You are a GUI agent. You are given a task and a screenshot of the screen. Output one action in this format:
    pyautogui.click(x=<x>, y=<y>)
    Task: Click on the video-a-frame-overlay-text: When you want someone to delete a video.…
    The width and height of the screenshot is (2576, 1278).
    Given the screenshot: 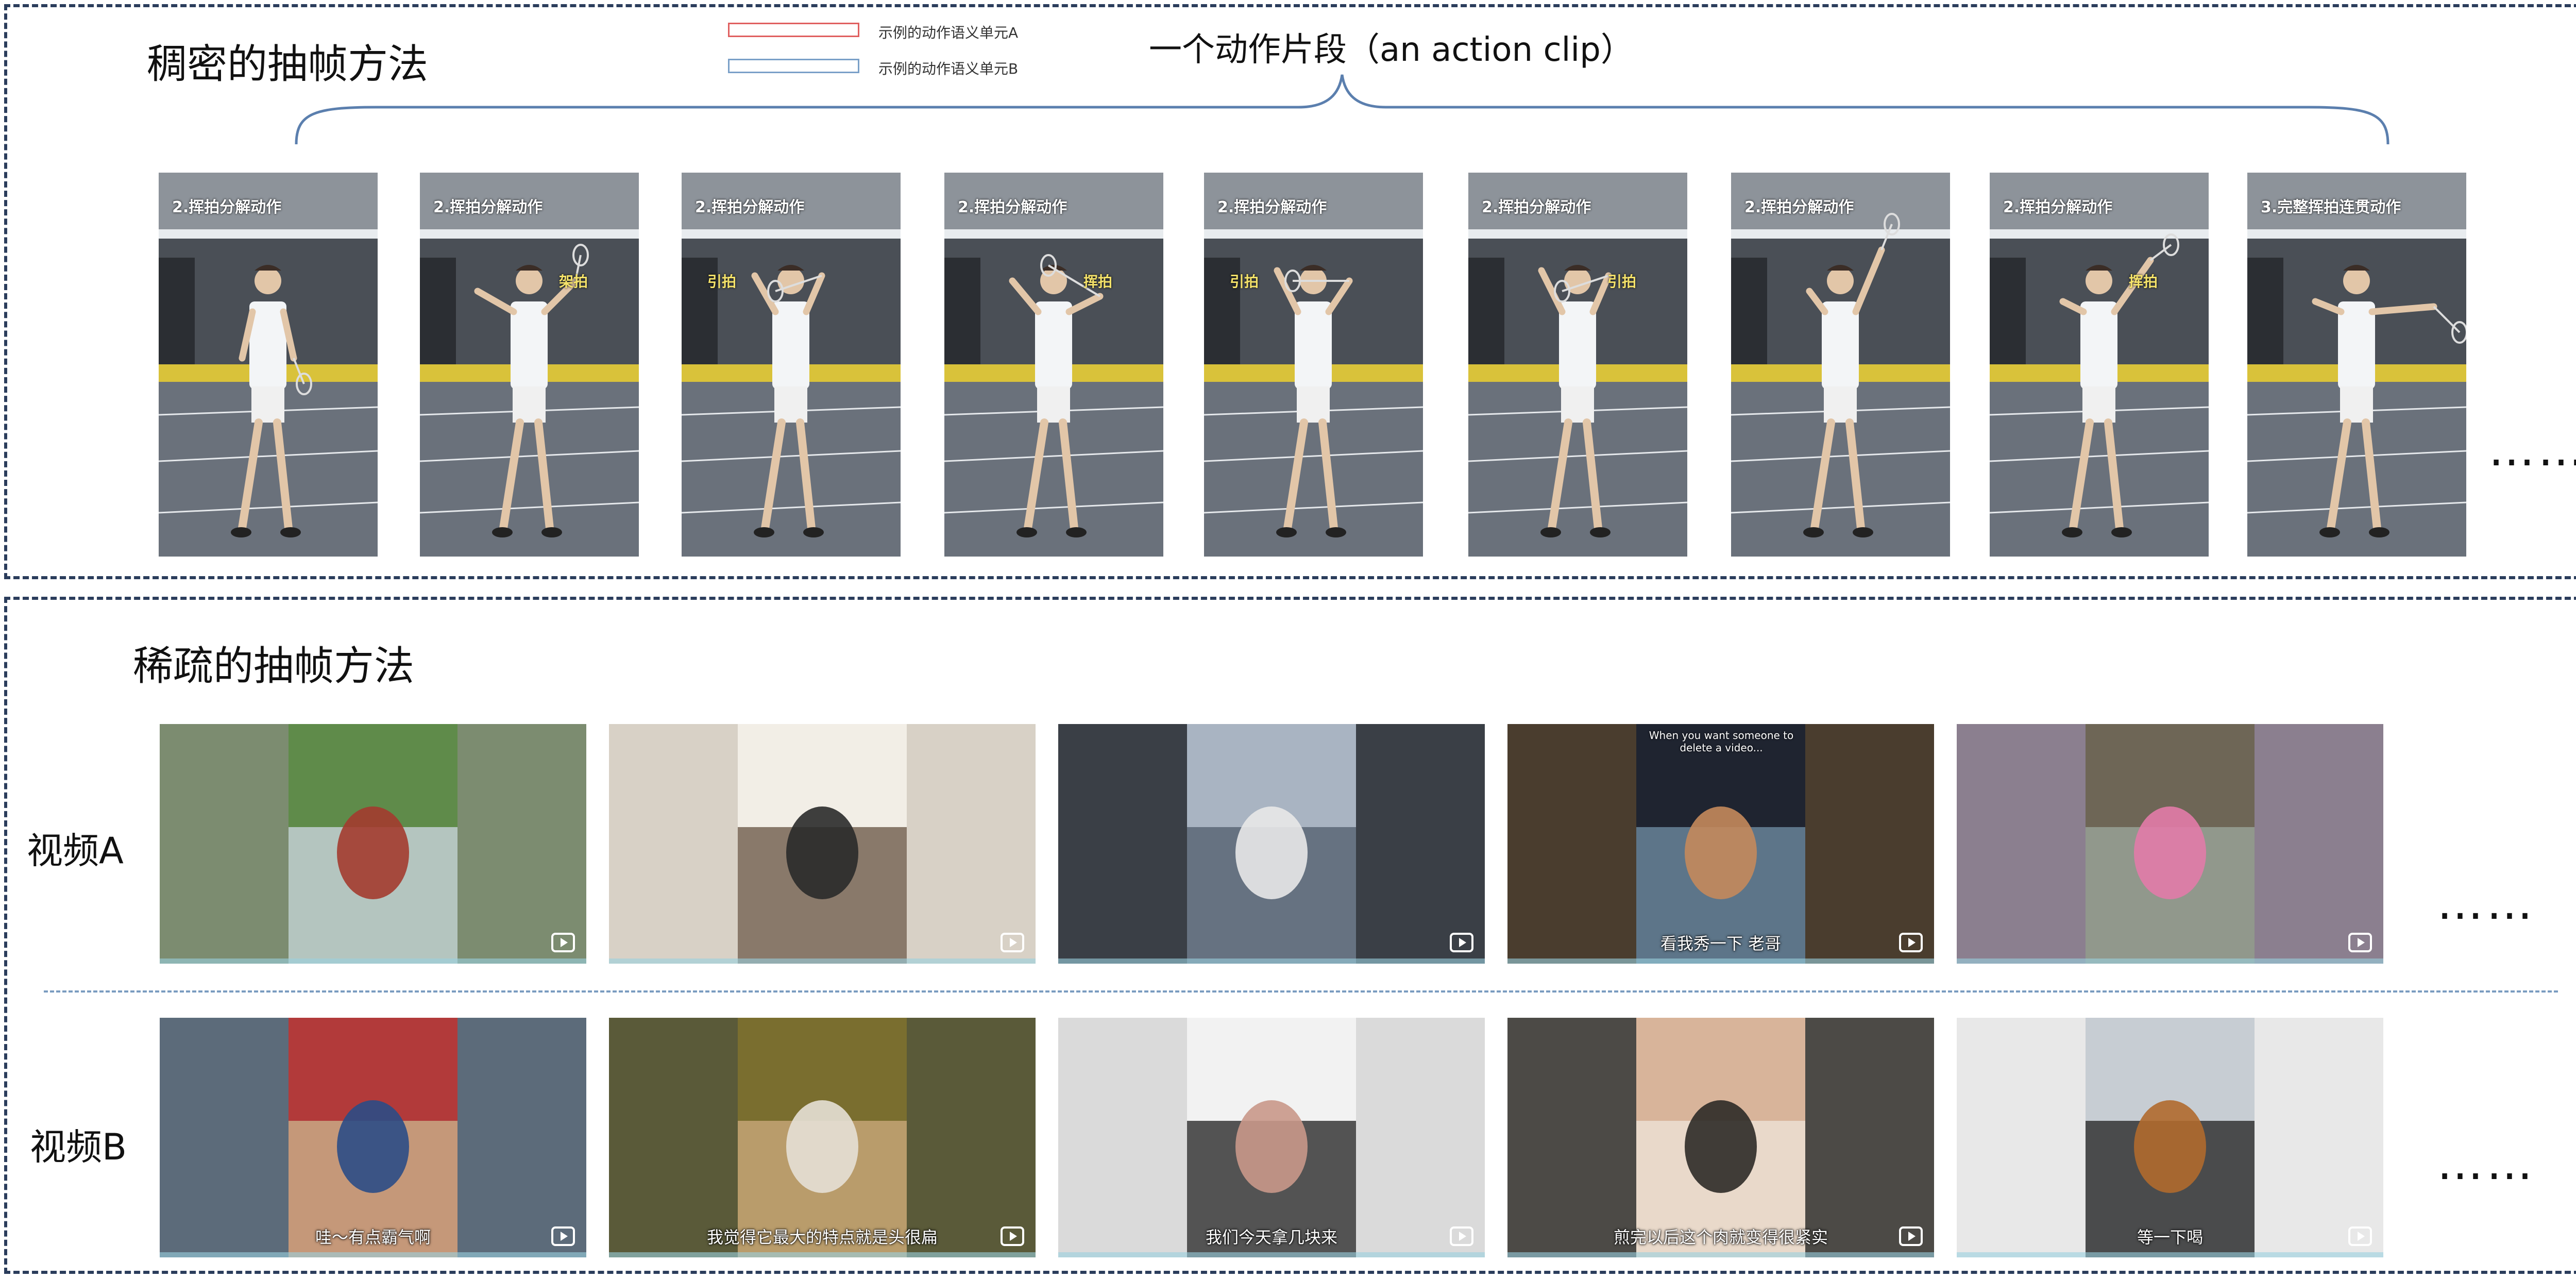 What is the action you would take?
    pyautogui.click(x=1721, y=742)
    